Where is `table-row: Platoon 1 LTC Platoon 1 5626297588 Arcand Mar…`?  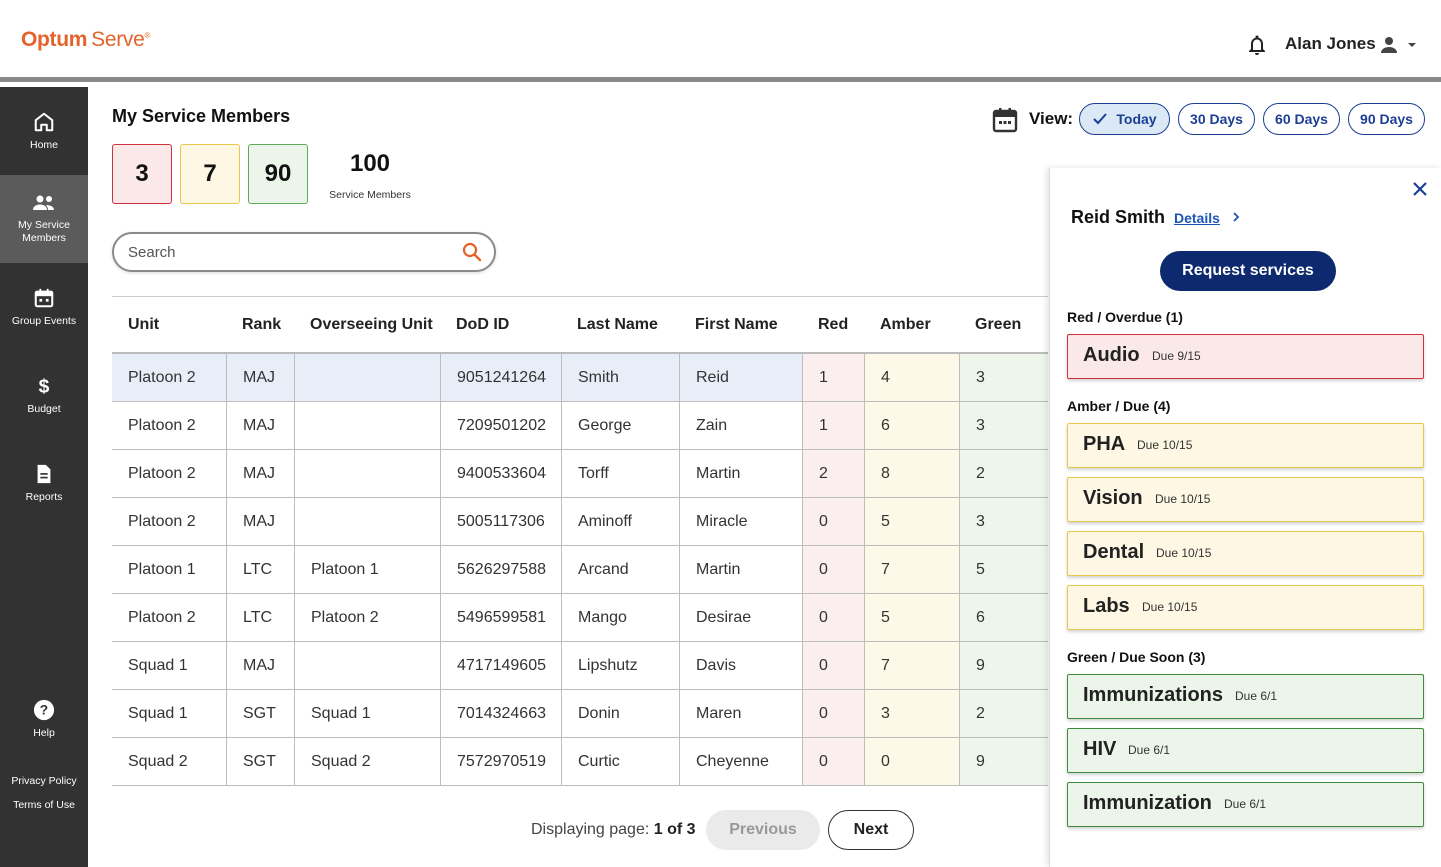 table-row: Platoon 1 LTC Platoon 1 5626297588 Arcand Mar… is located at coordinates (580, 570).